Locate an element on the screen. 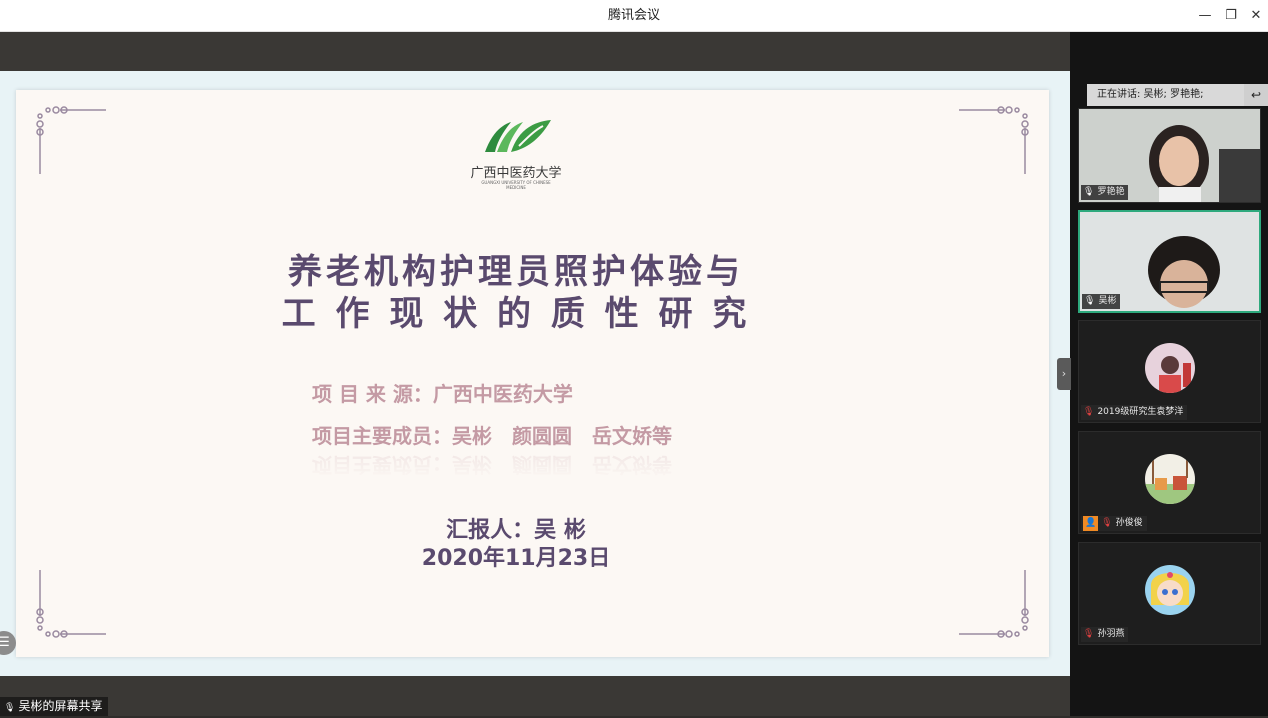 Image resolution: width=1268 pixels, height=718 pixels. members-reflection: 项目主要成员：吴彬 颜圆圆 岳文娇等 is located at coordinates (492, 465).